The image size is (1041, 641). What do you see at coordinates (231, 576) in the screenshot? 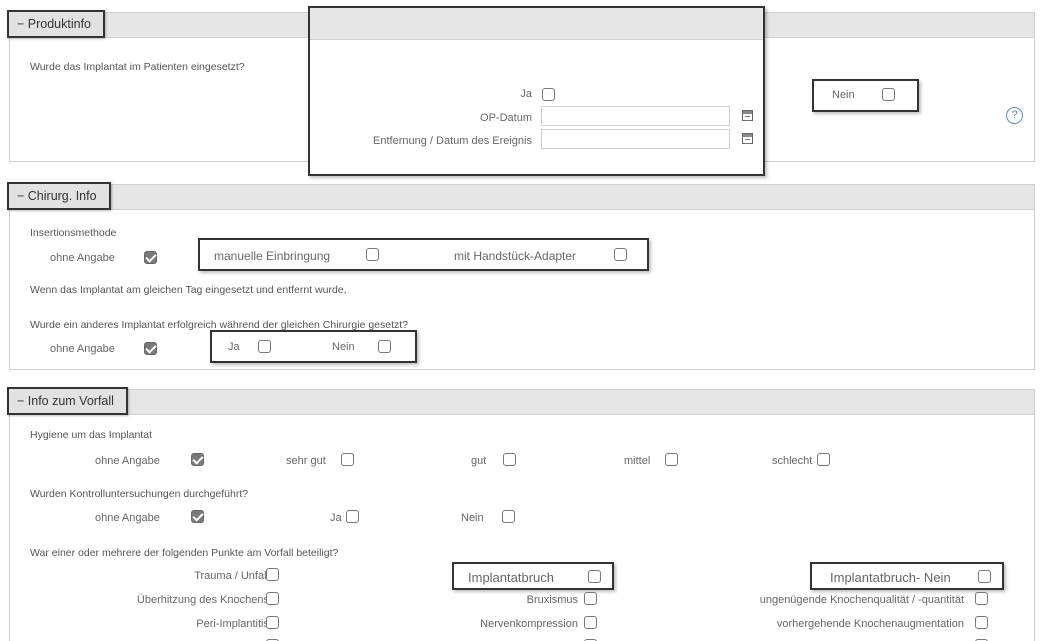
I see `trauma-label: Trauma / Unfall` at bounding box center [231, 576].